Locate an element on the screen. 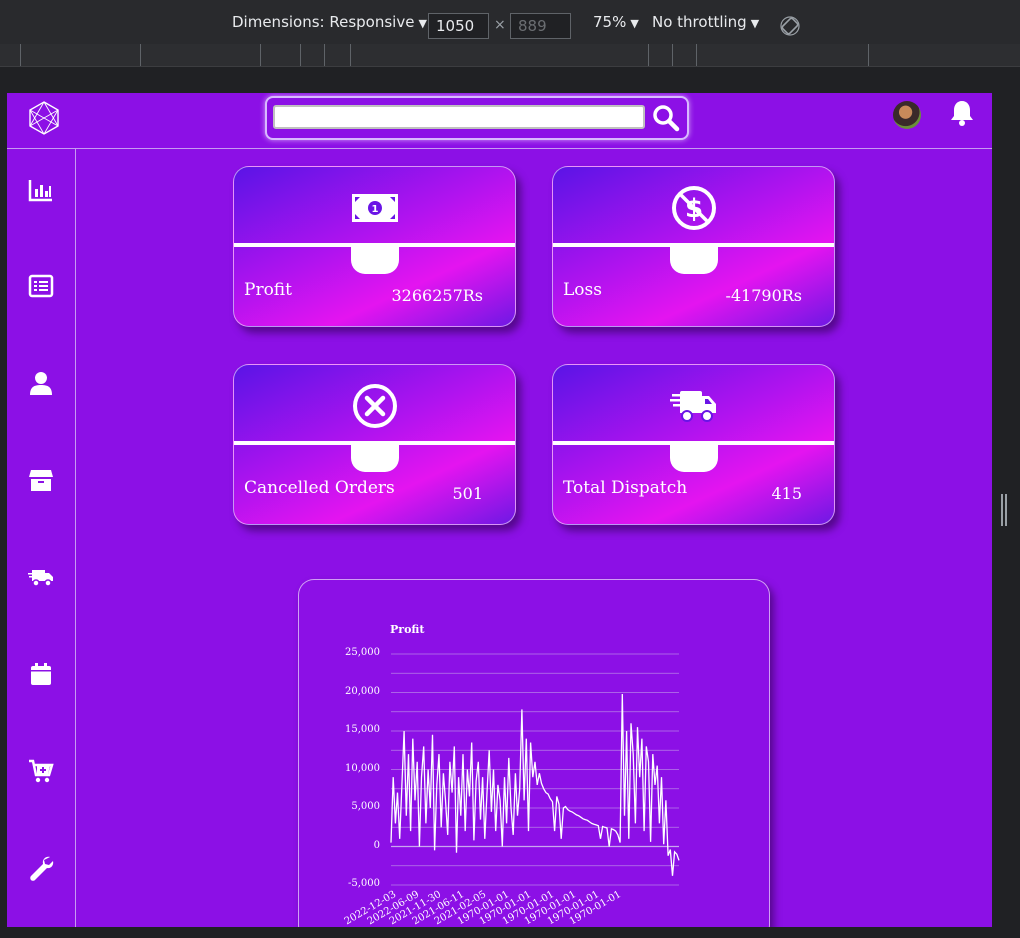 Image resolution: width=1020 pixels, height=938 pixels. search-bar is located at coordinates (477, 118).